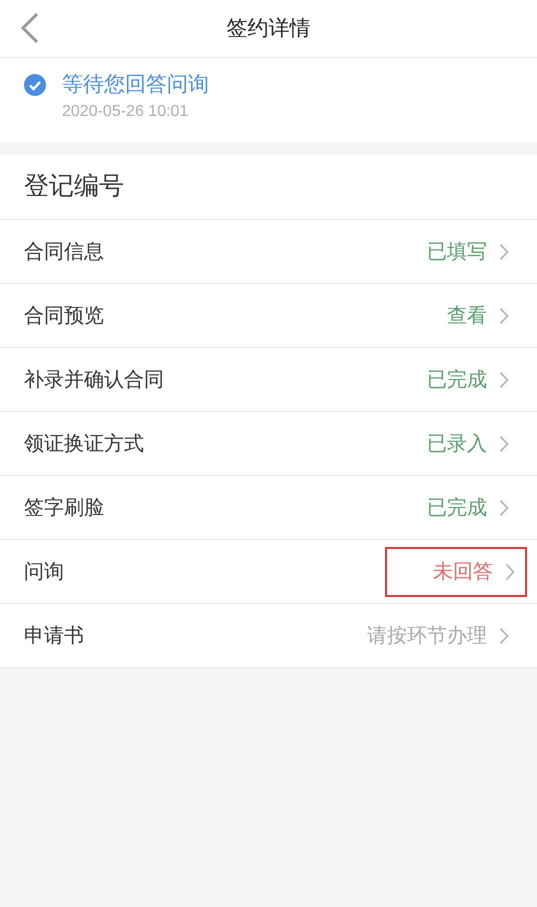 Image resolution: width=537 pixels, height=907 pixels. What do you see at coordinates (44, 572) in the screenshot?
I see `row-label: 问询` at bounding box center [44, 572].